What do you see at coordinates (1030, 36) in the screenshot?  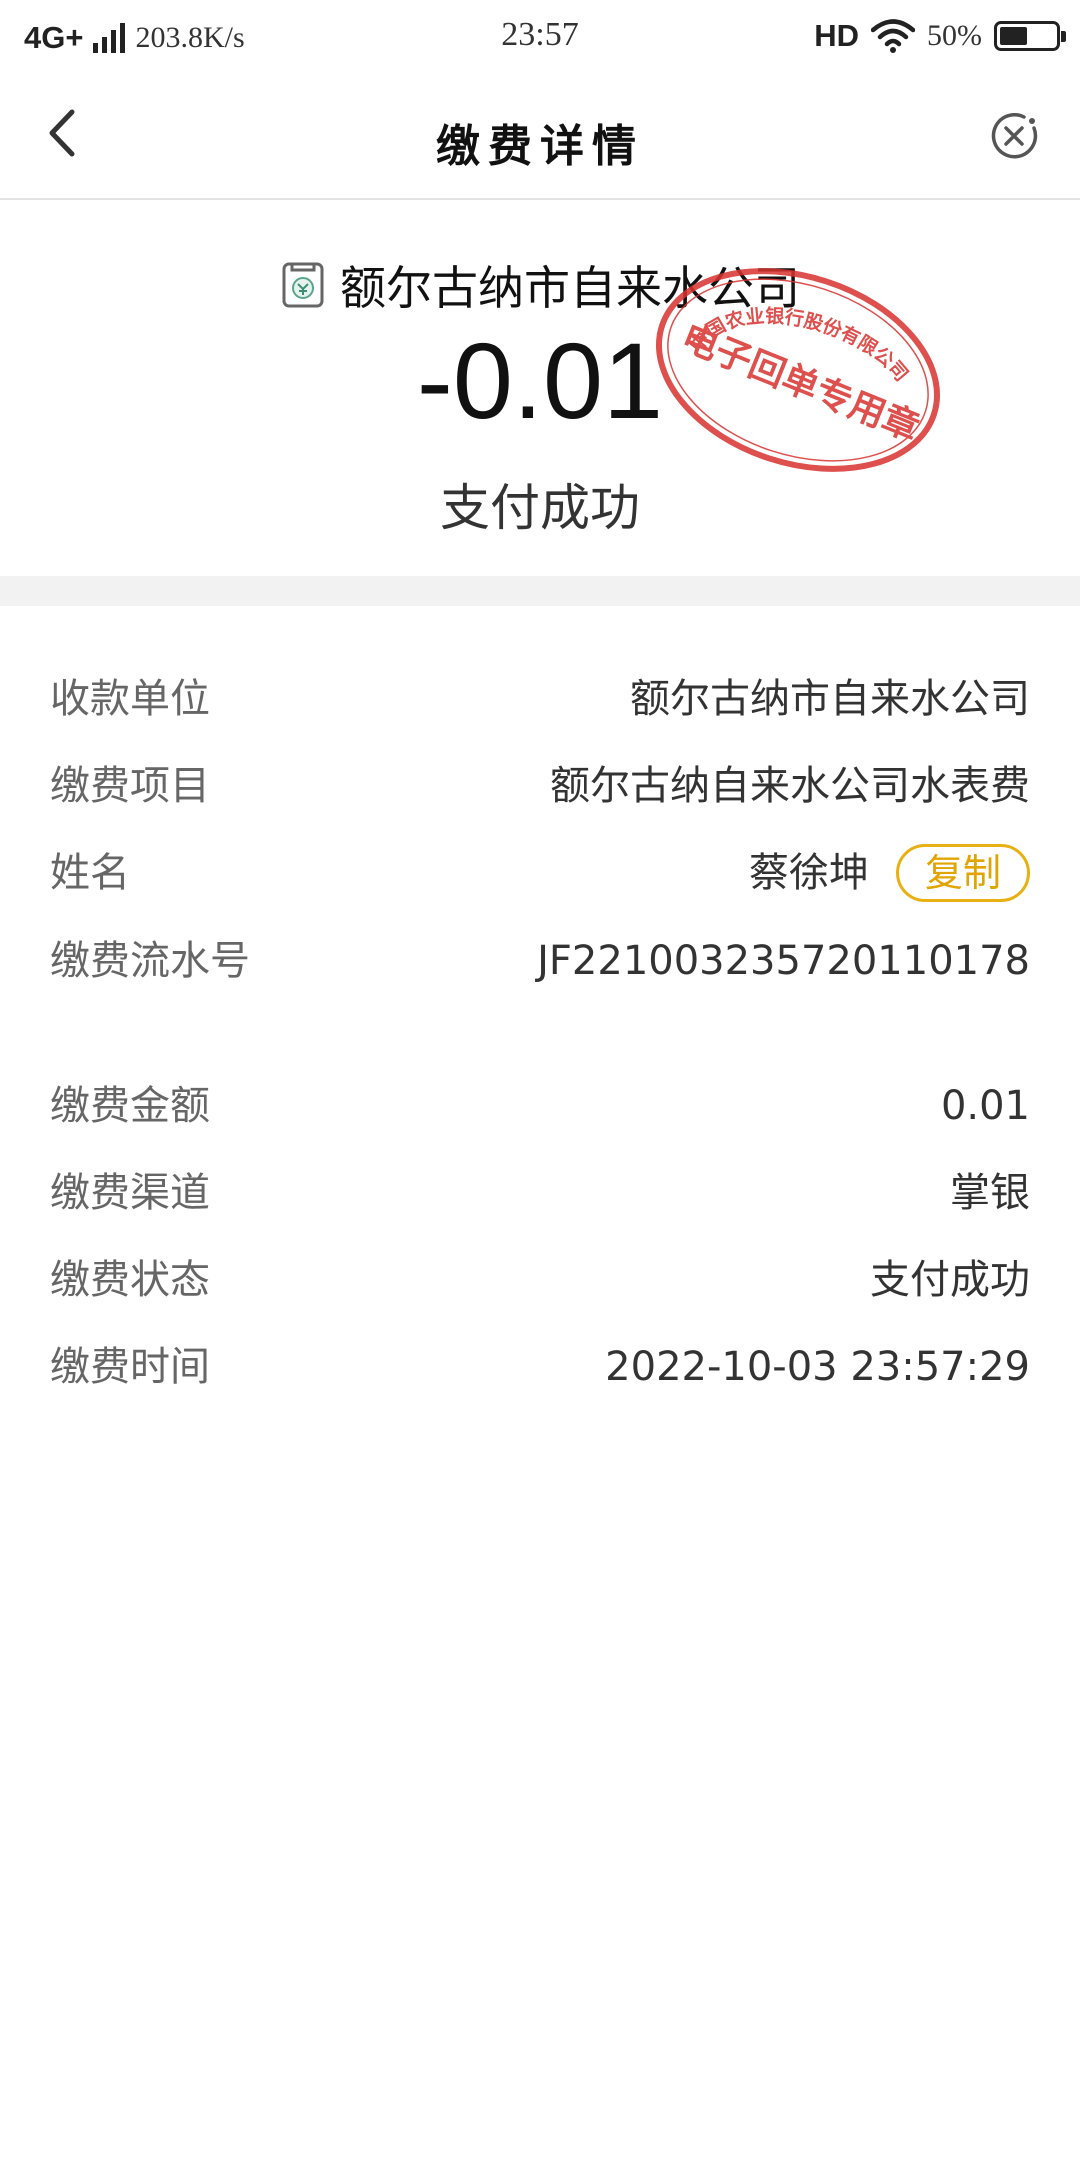 I see `battery-icon` at bounding box center [1030, 36].